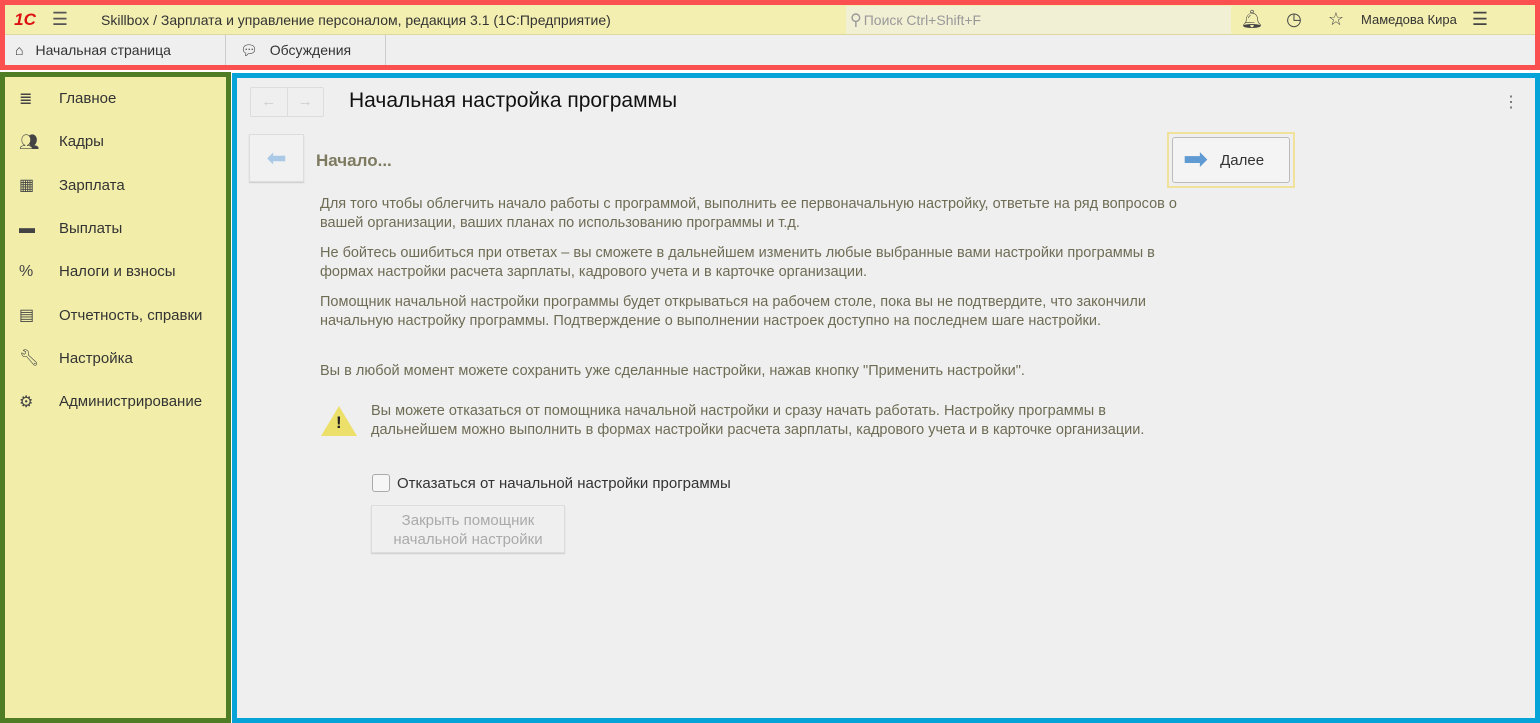  What do you see at coordinates (81, 142) in the screenshot?
I see `sidebar-item-label: Кадры` at bounding box center [81, 142].